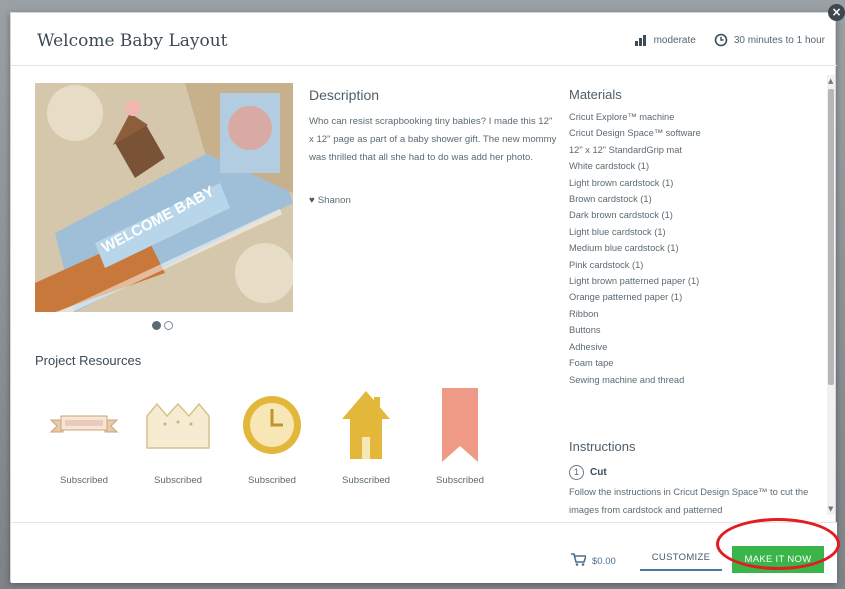 This screenshot has width=845, height=589. Describe the element at coordinates (164, 197) in the screenshot. I see `project-photo: WELCOME BABY` at that location.